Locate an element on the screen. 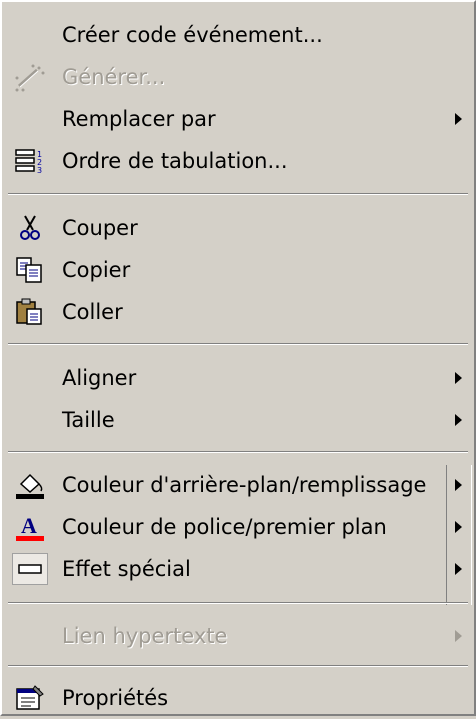  submenu-arrow-column is located at coordinates (459, 535).